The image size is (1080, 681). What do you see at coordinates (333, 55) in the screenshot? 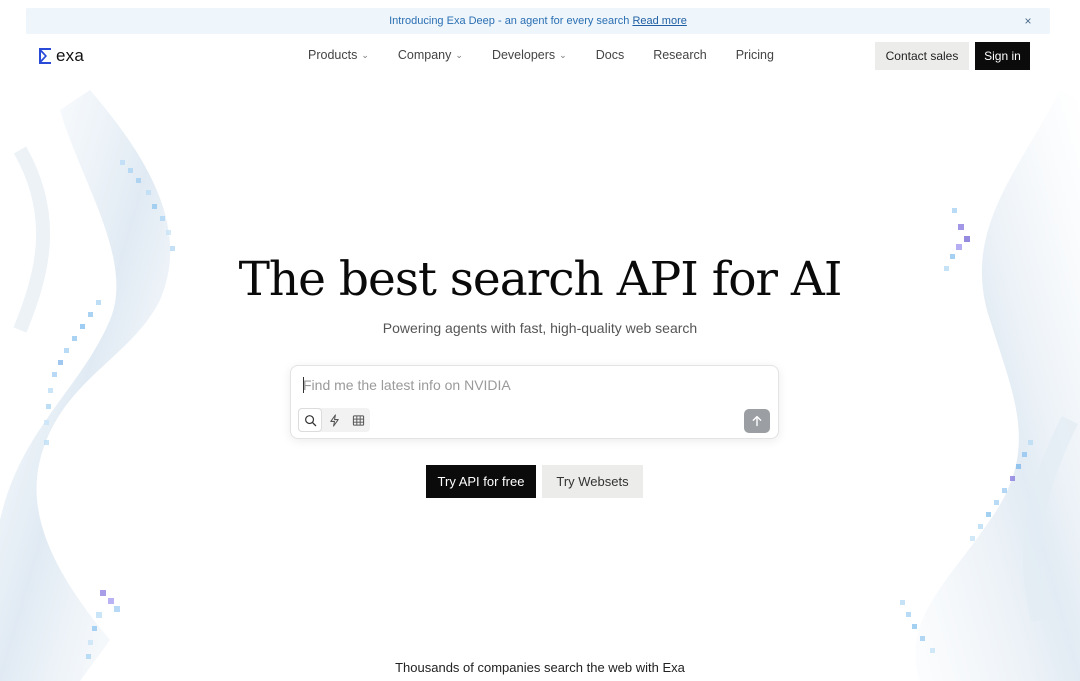
I see `nav-item-label: Products` at bounding box center [333, 55].